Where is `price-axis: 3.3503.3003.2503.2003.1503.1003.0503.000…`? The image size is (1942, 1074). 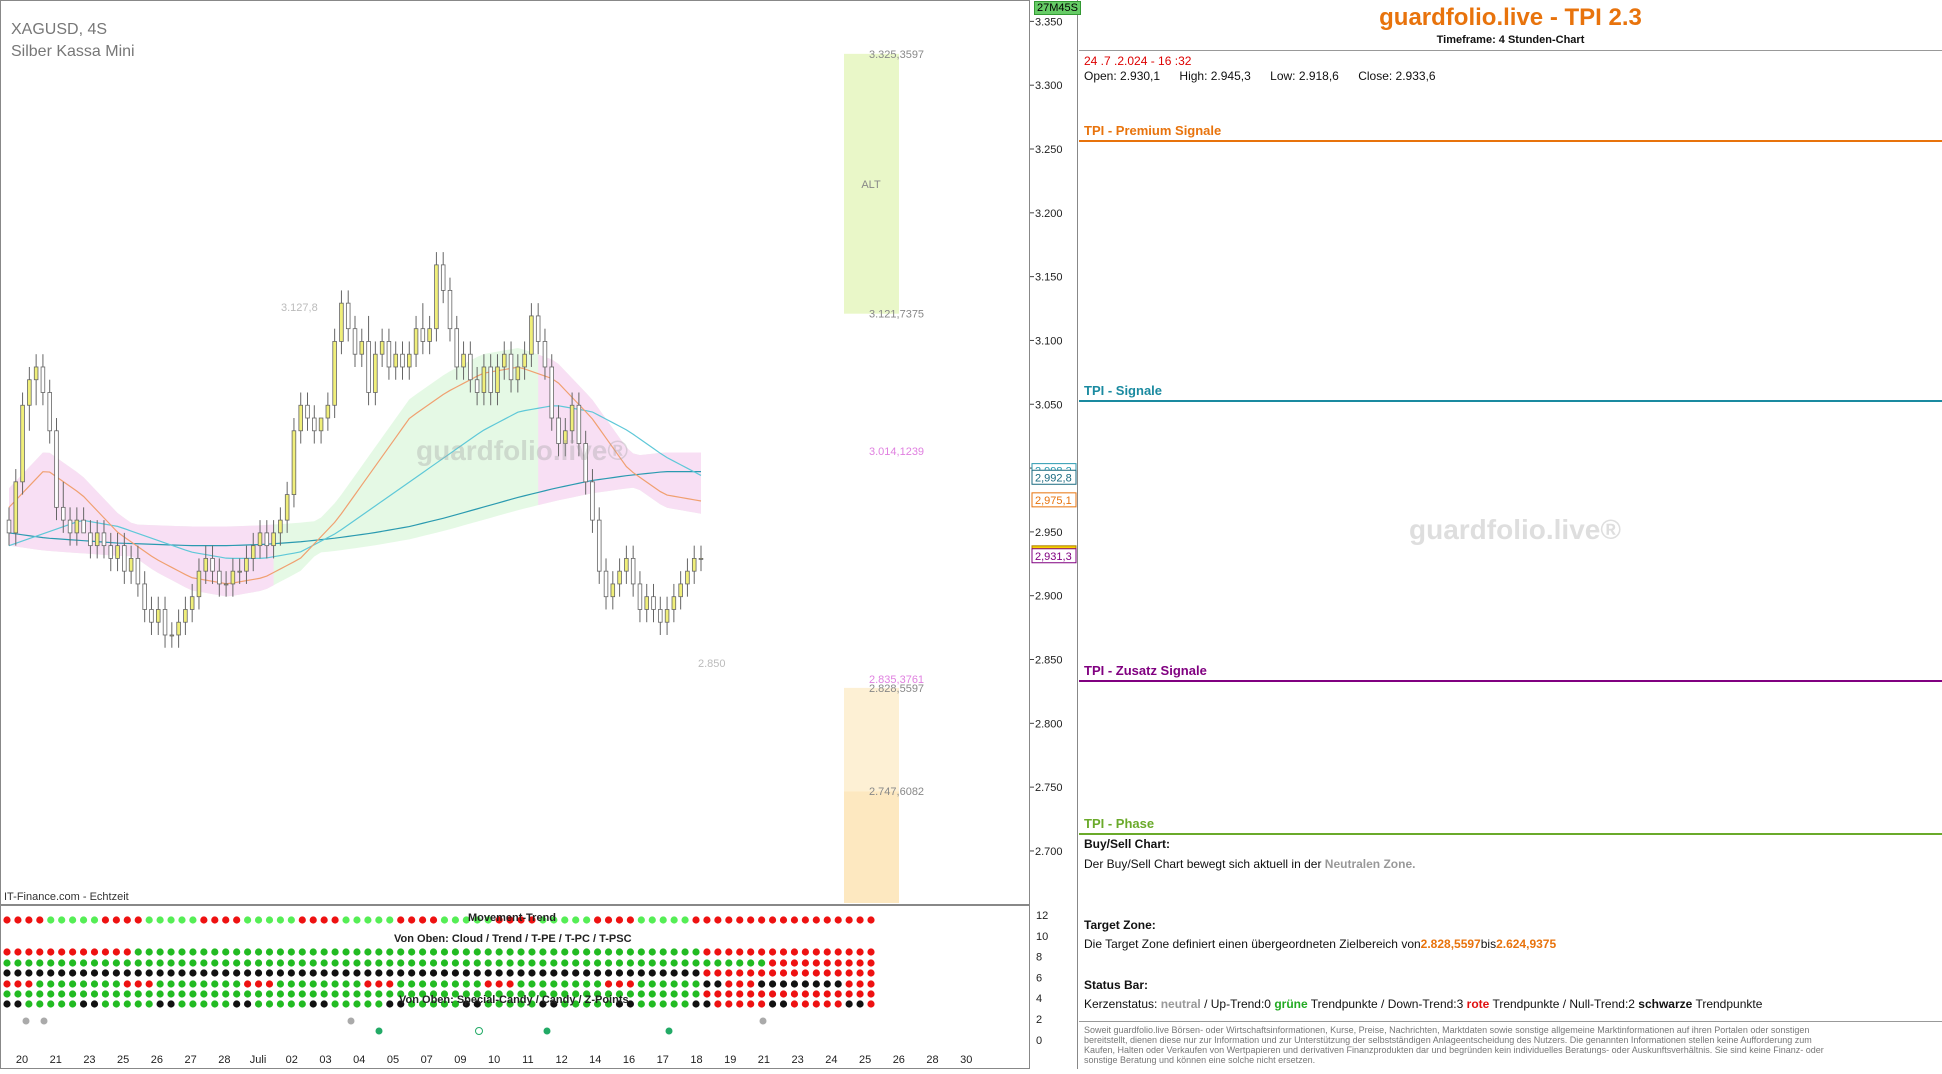
price-axis: 3.3503.3003.2503.2003.1503.1003.0503.000… is located at coordinates (1054, 452).